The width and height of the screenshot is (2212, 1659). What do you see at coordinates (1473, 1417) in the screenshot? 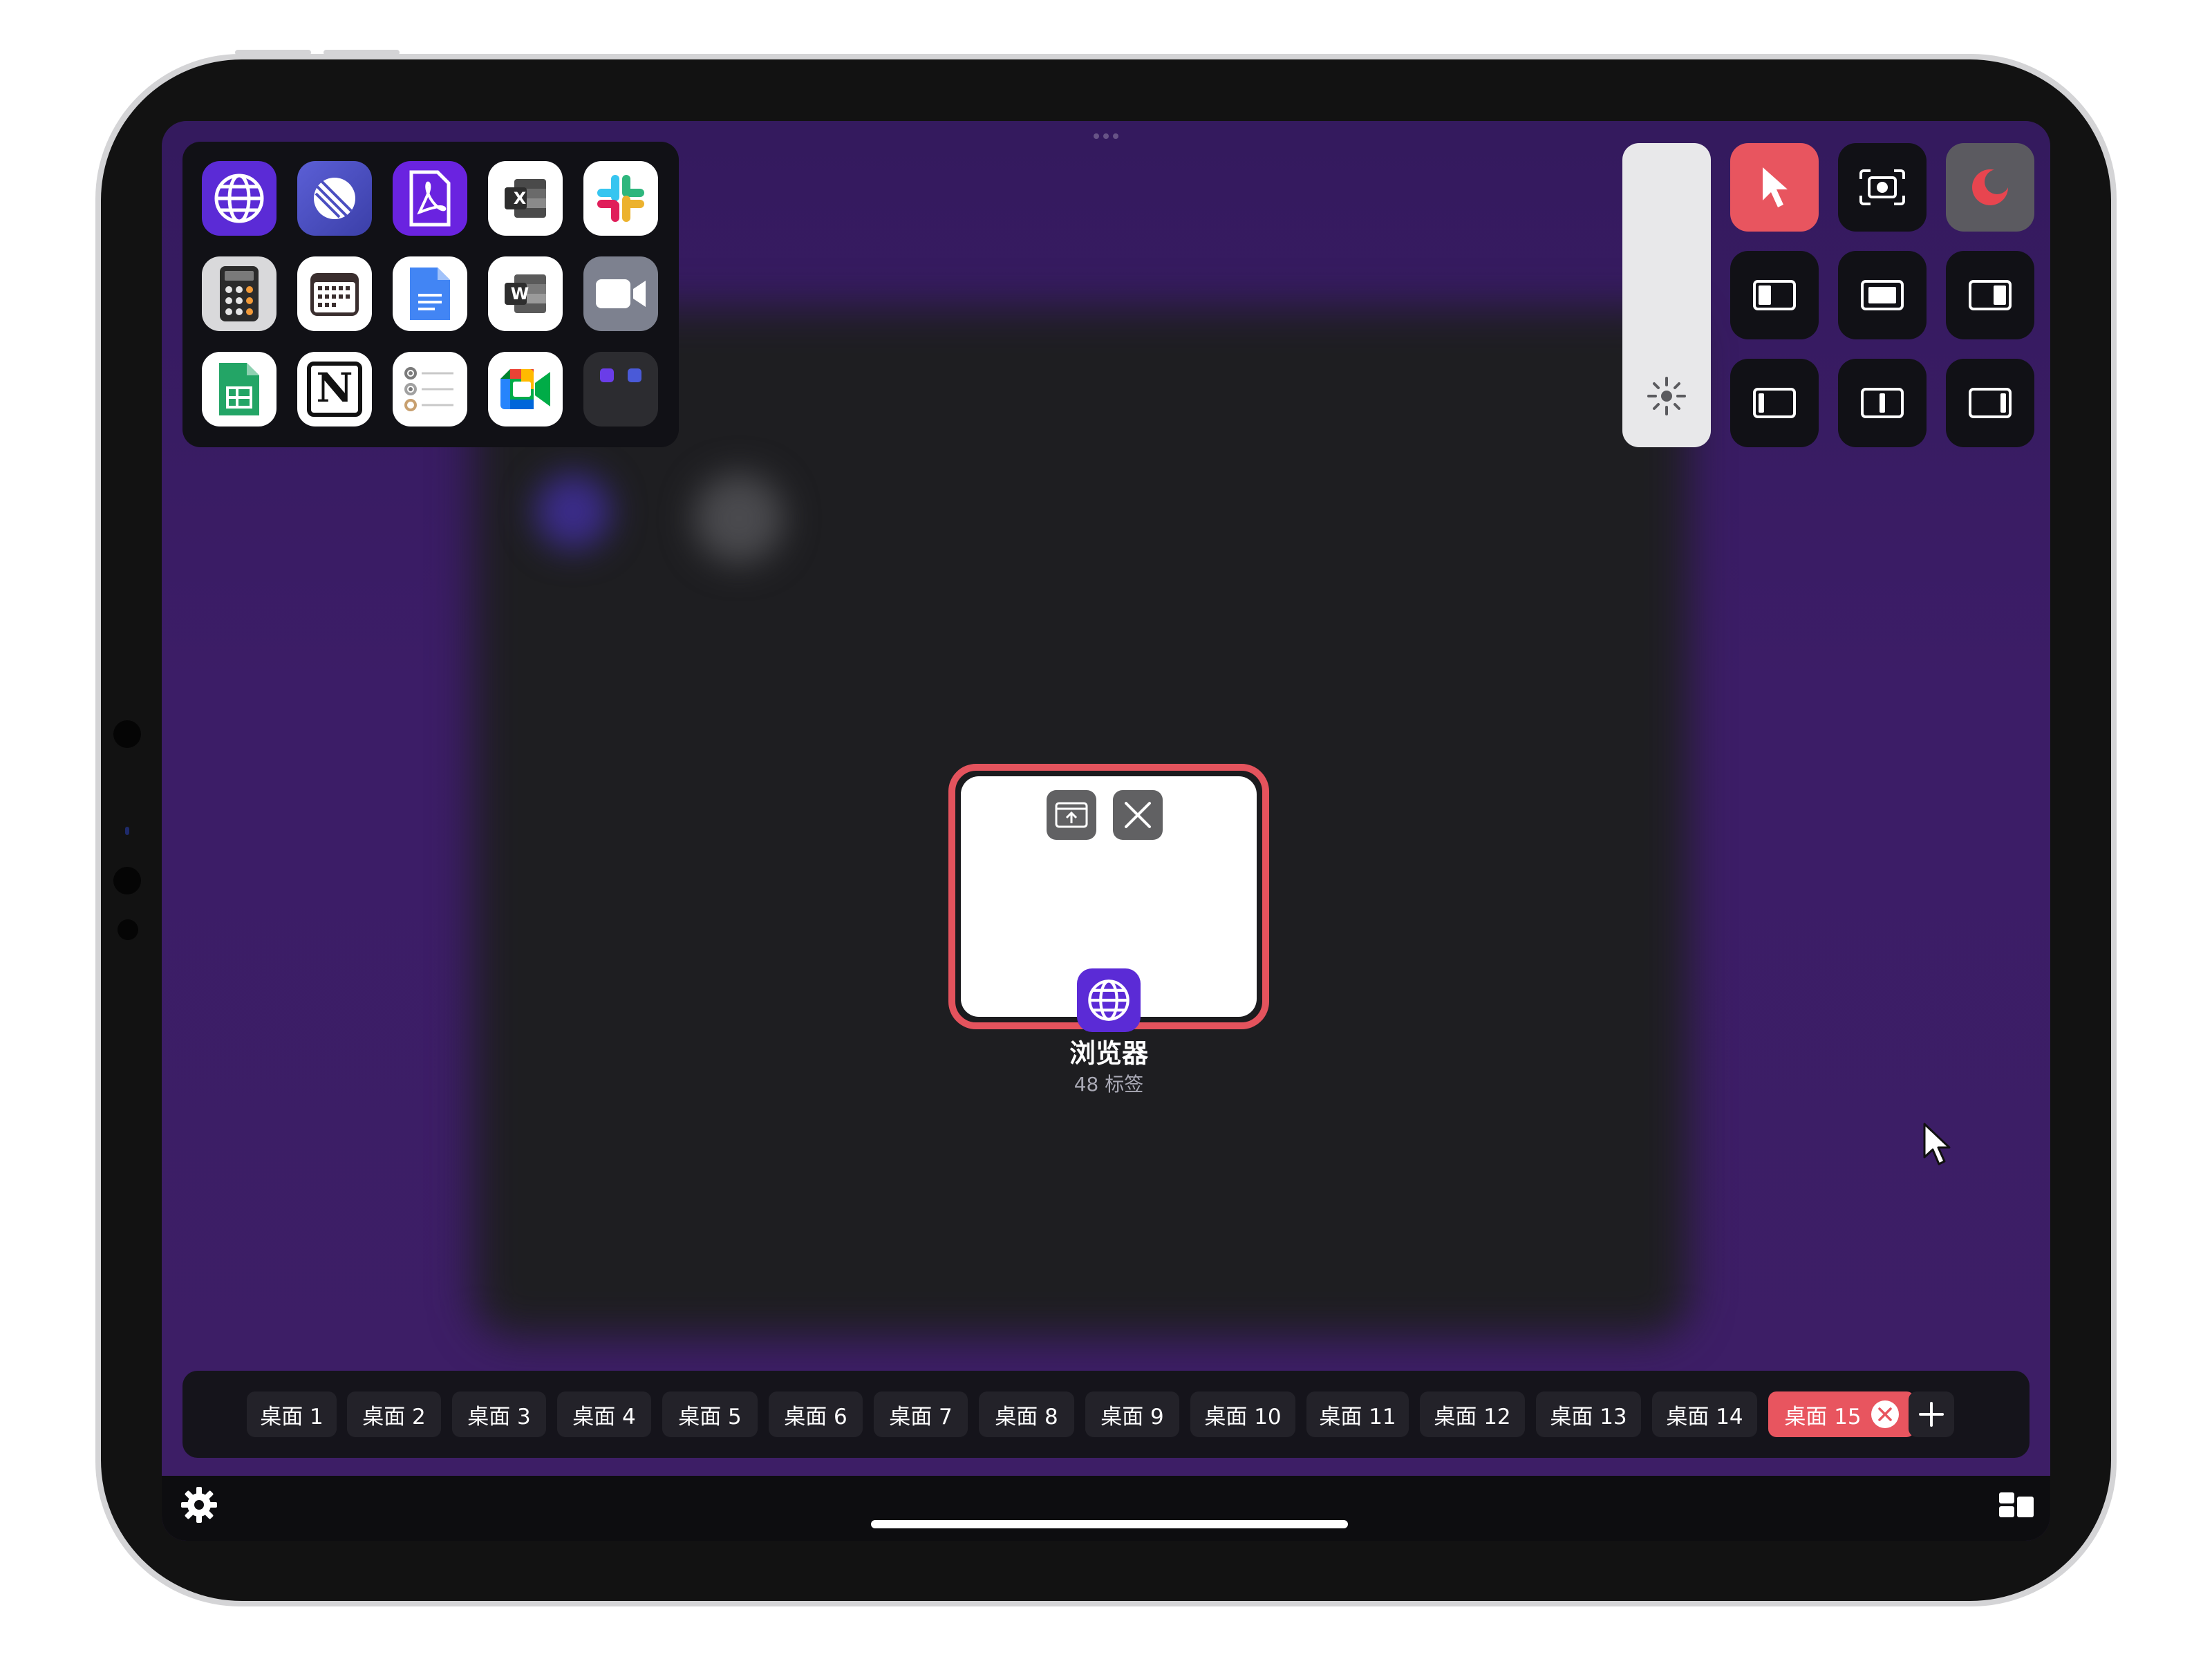
I see `desktop-tab-label: 桌面 12` at bounding box center [1473, 1417].